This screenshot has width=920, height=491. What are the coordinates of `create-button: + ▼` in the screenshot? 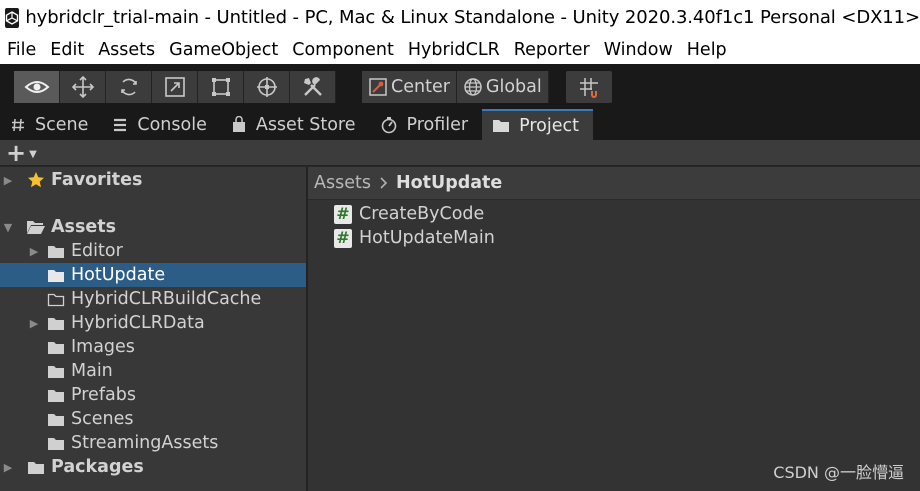 It's located at (27, 153).